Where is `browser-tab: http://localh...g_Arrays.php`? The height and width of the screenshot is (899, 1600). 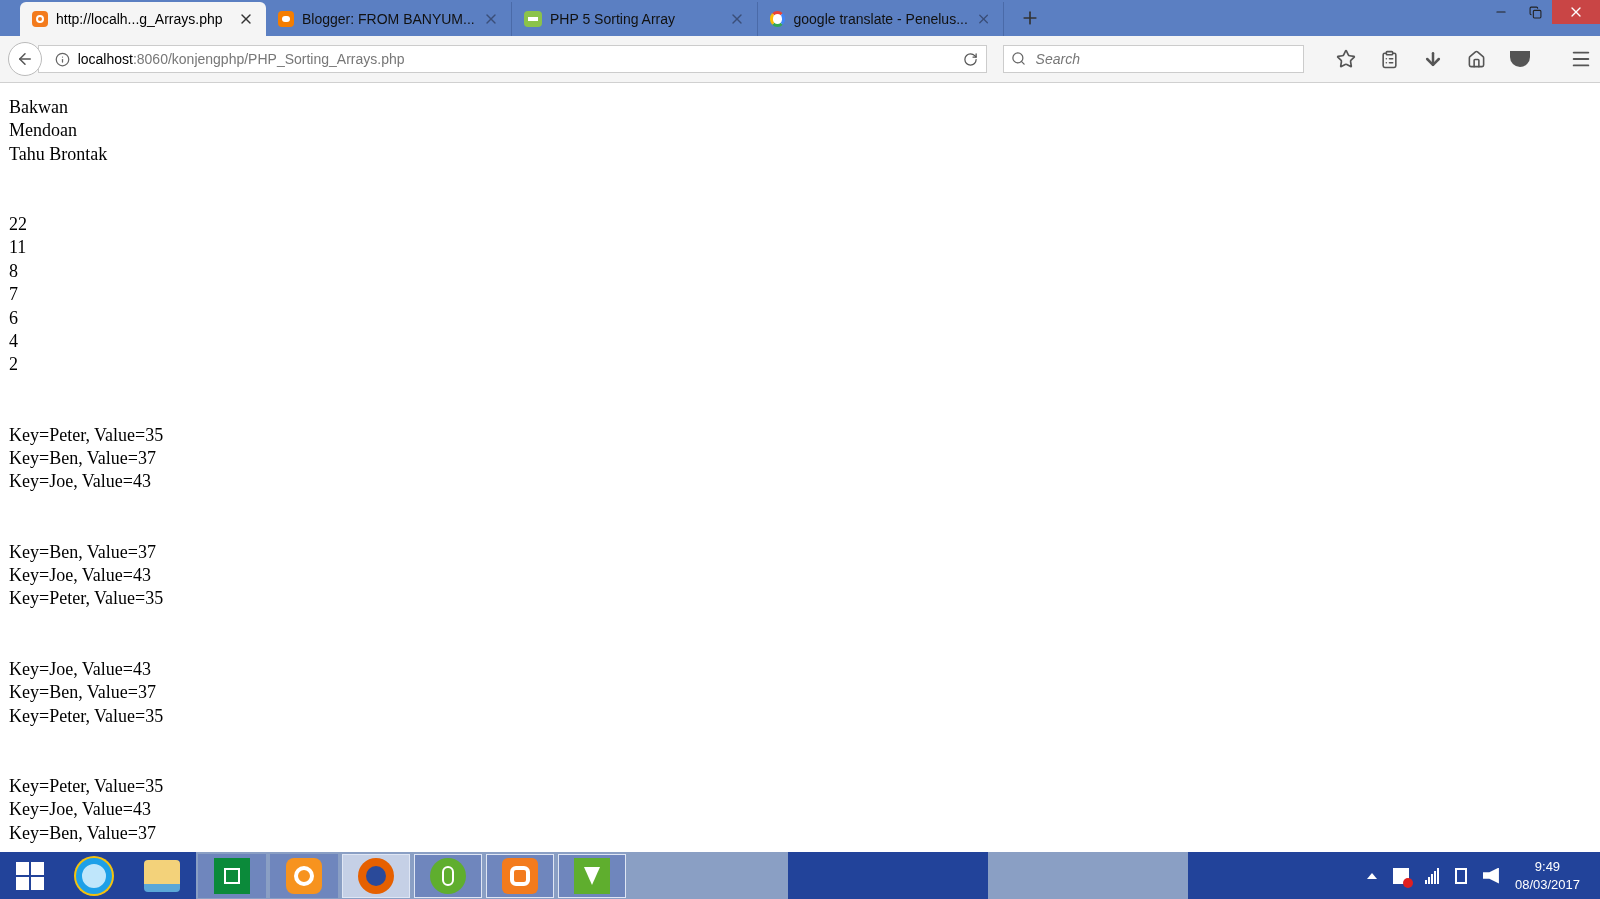
browser-tab: http://localh...g_Arrays.php is located at coordinates (143, 19).